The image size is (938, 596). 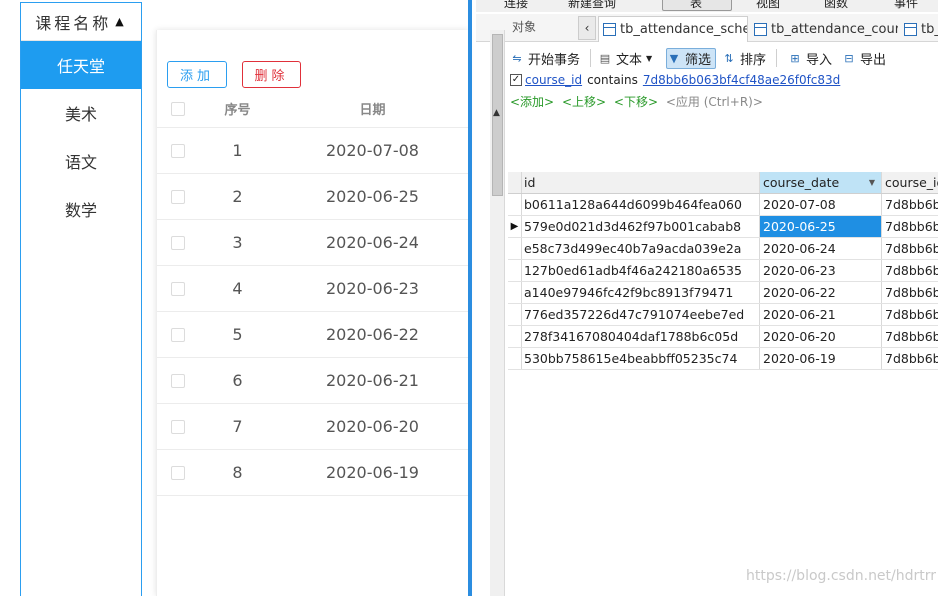 I want to click on text-button: ▤ 文本 ▼, so click(x=625, y=58).